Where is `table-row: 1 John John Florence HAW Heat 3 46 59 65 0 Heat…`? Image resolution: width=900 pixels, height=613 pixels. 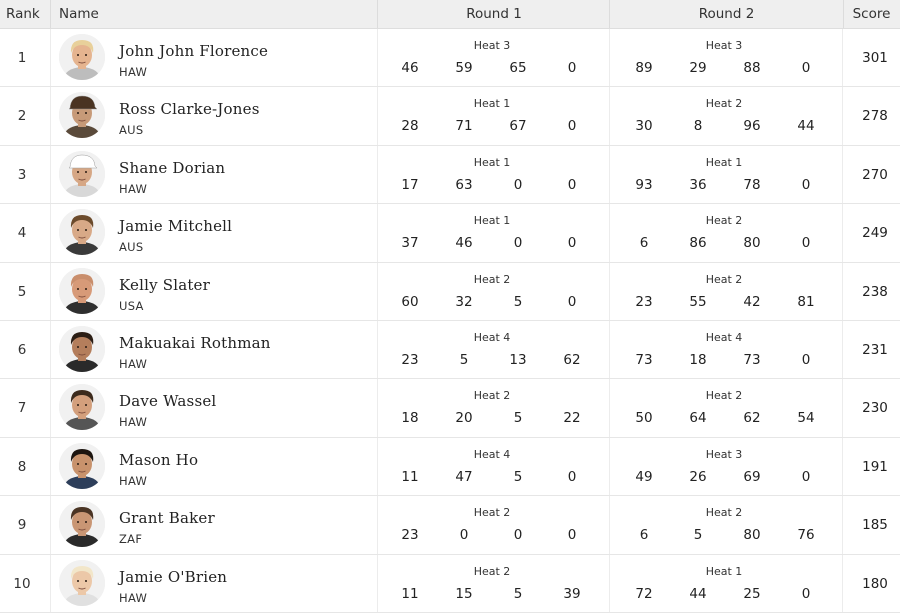
table-row: 1 John John Florence HAW Heat 3 46 59 65 0 Heat… is located at coordinates (450, 58).